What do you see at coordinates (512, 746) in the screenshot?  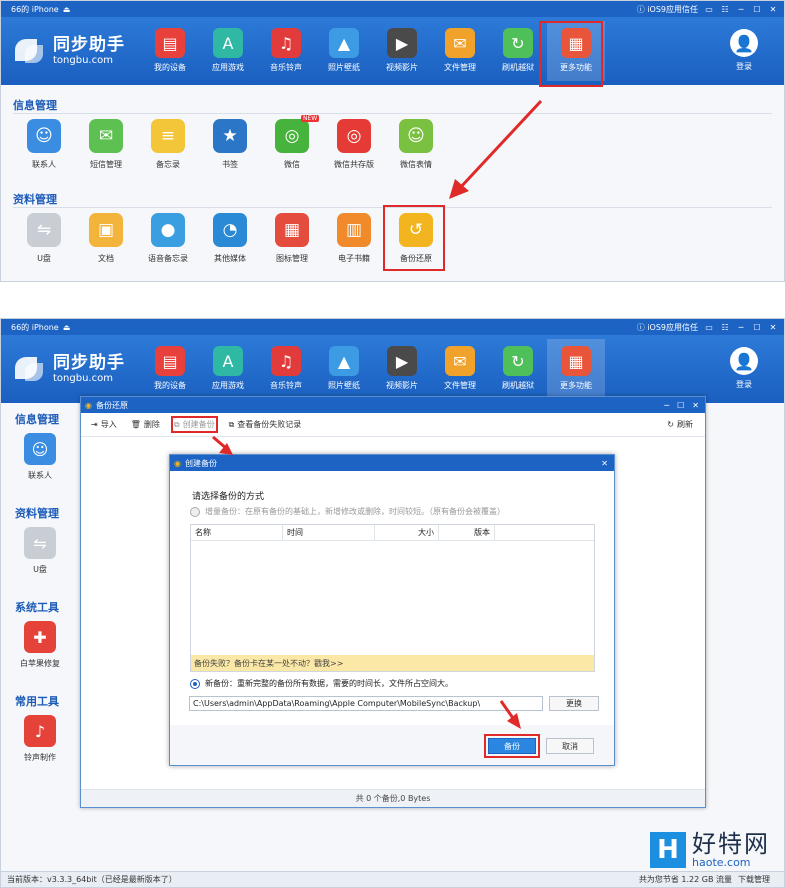 I see `backup-button: 备份` at bounding box center [512, 746].